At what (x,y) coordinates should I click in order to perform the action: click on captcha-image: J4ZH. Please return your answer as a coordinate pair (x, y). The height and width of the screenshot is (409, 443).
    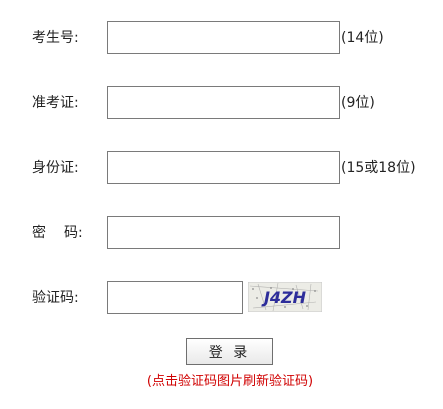
    Looking at the image, I should click on (285, 297).